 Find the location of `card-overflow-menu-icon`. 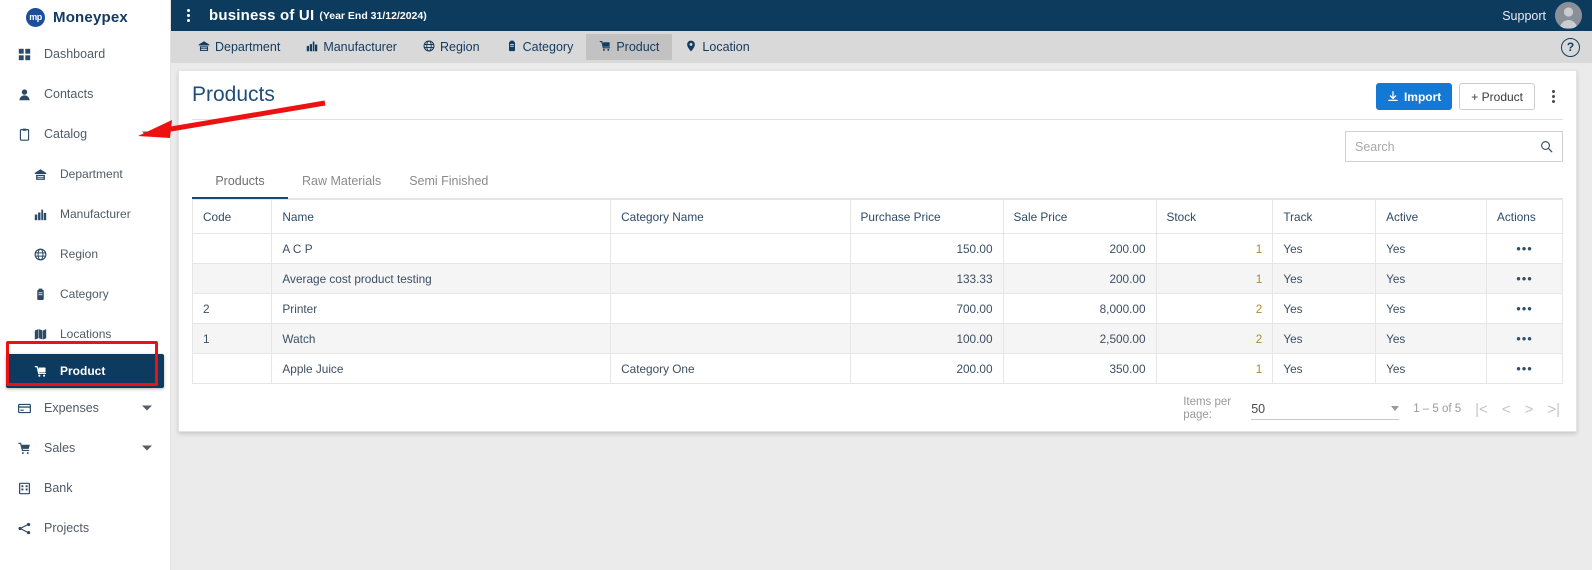

card-overflow-menu-icon is located at coordinates (1553, 96).